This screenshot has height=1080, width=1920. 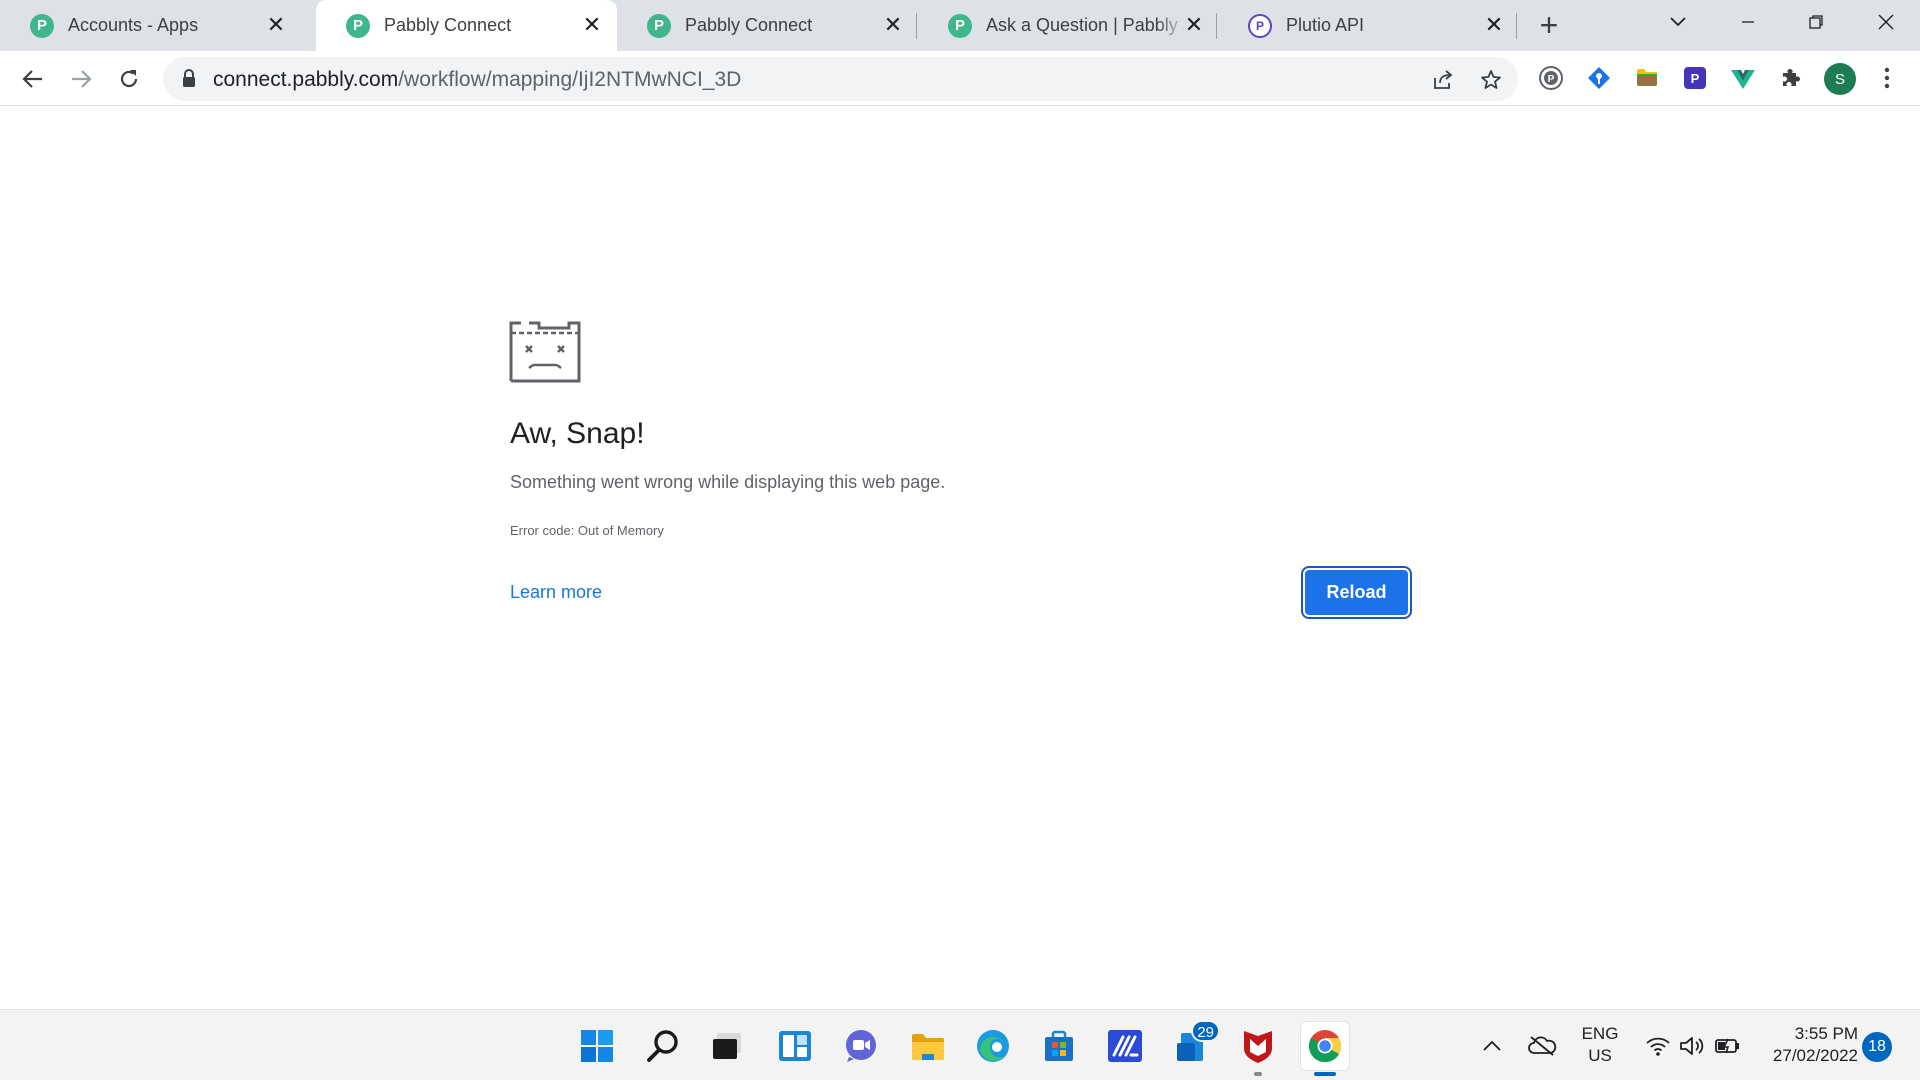 I want to click on arrow-right-icon, so click(x=82, y=79).